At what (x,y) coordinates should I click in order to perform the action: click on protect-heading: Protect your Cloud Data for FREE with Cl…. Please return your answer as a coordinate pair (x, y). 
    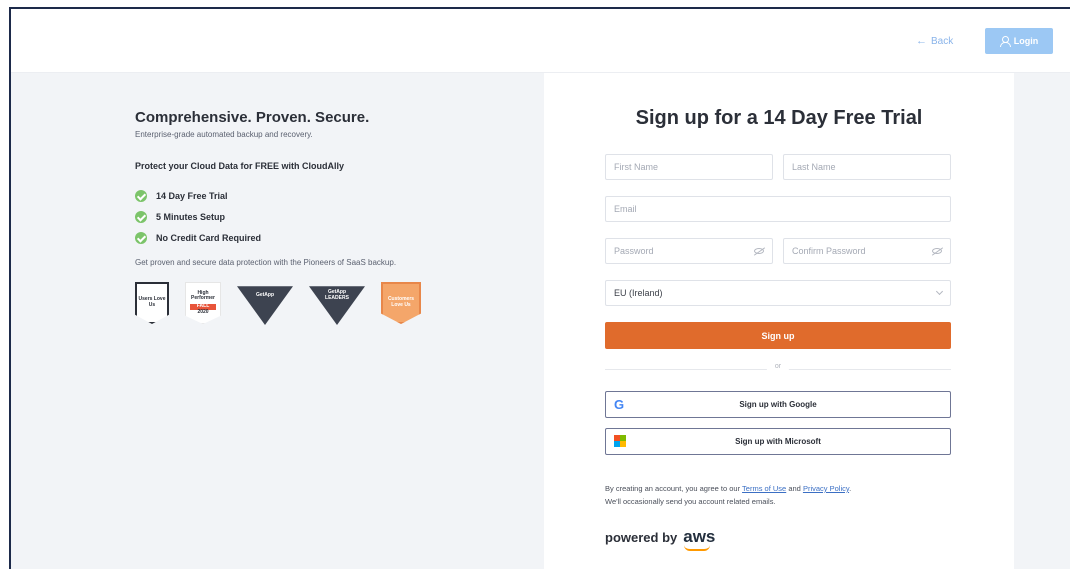
    Looking at the image, I should click on (240, 166).